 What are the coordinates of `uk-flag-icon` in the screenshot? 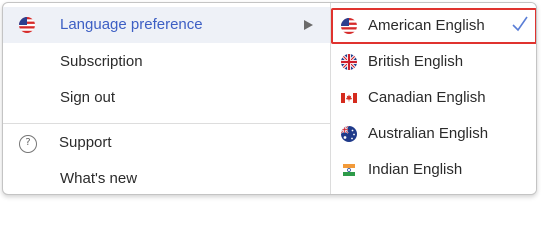 It's located at (349, 62).